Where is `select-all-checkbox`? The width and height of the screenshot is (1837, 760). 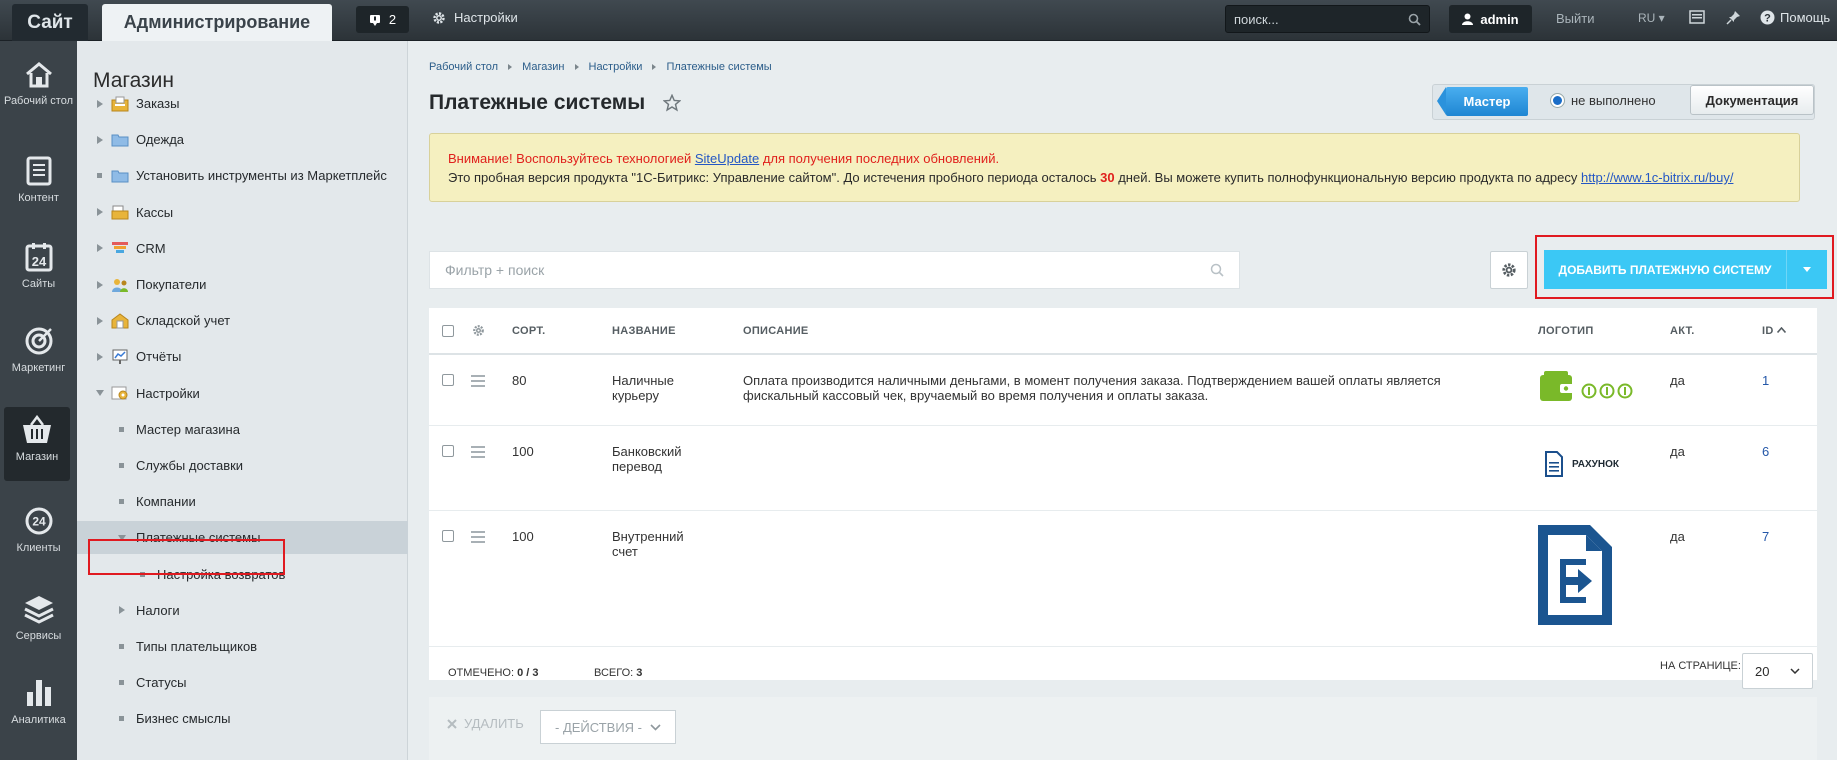
select-all-checkbox is located at coordinates (448, 331).